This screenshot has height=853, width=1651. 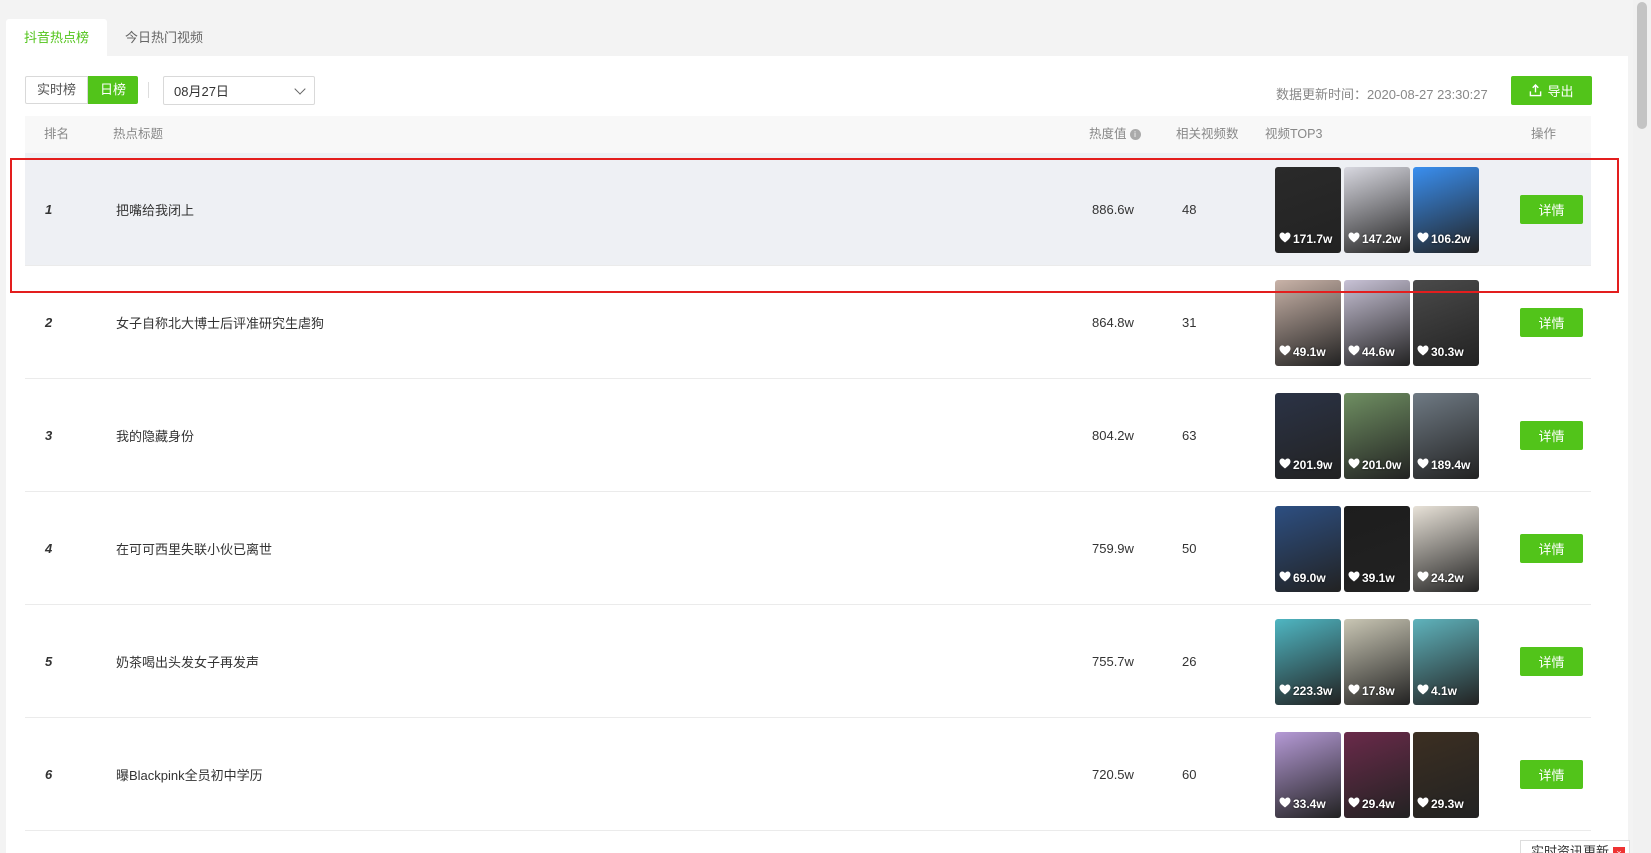 I want to click on video-thumbnail: 29.4w, so click(x=1377, y=774).